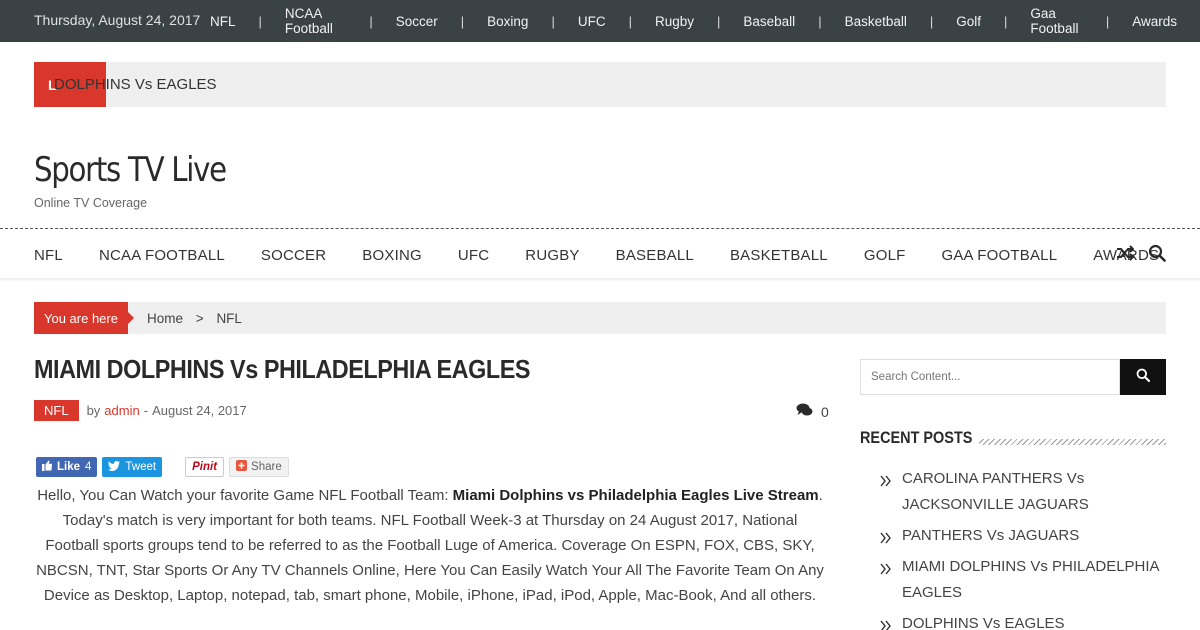 This screenshot has height=630, width=1200. I want to click on by-label: by, so click(93, 410).